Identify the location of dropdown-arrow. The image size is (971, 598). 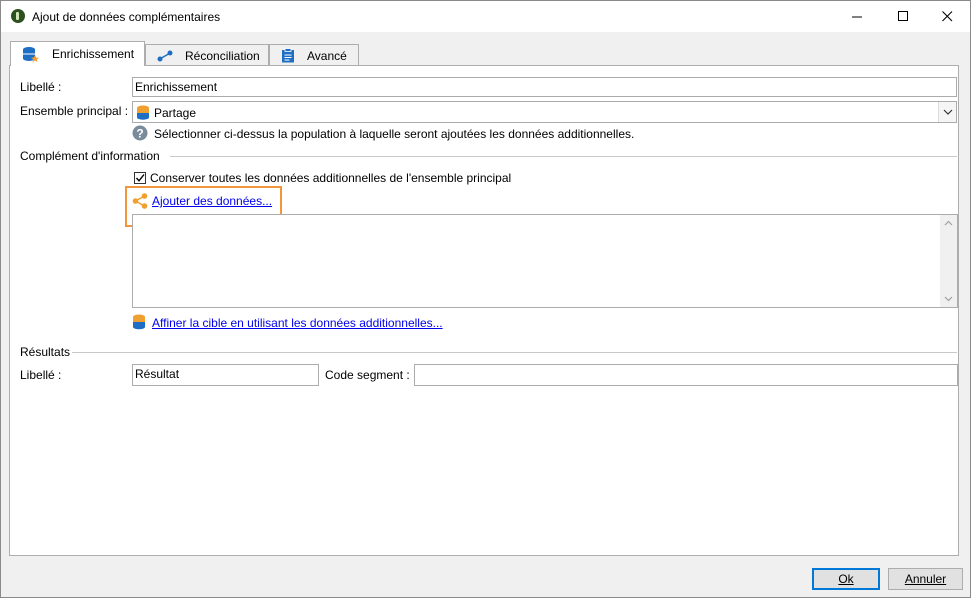
(947, 112).